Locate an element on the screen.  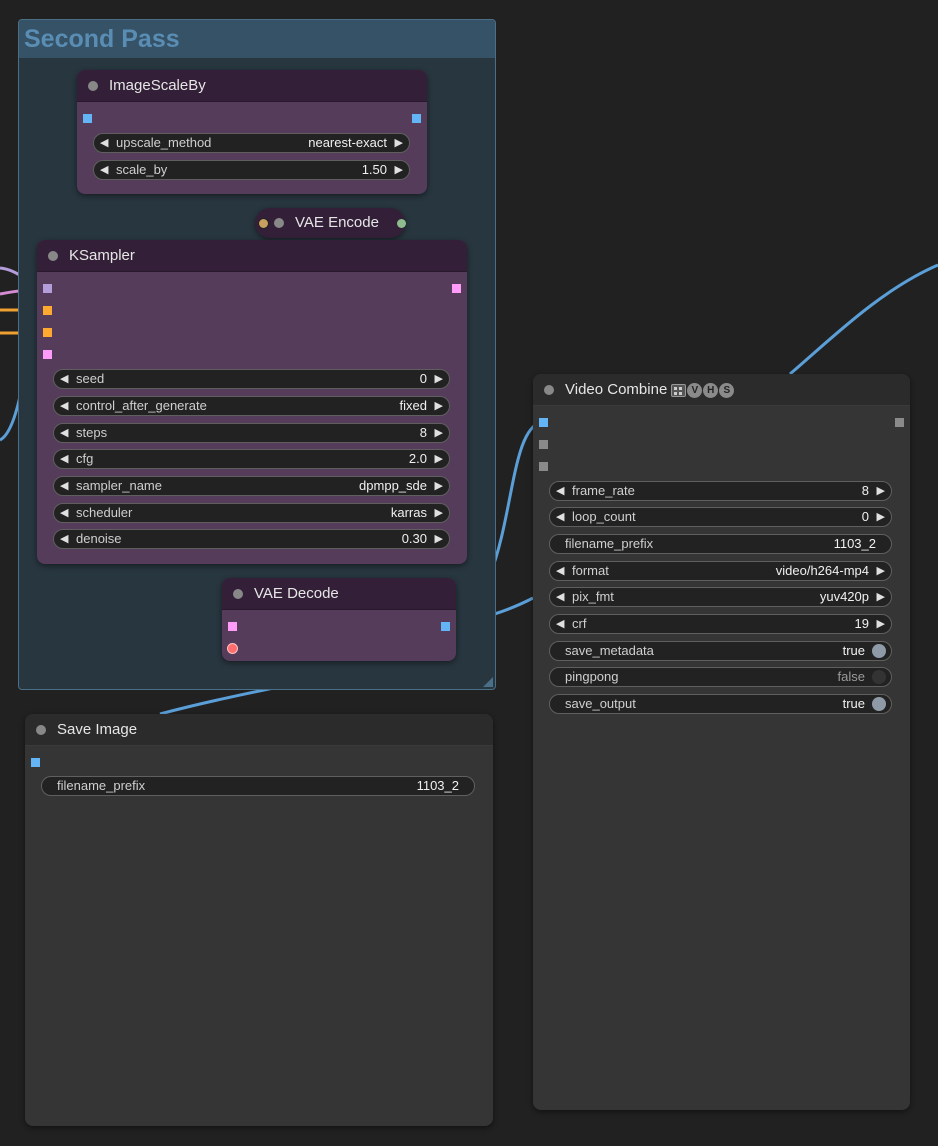
node-vae-encode: VAE Encode is located at coordinates (330, 223).